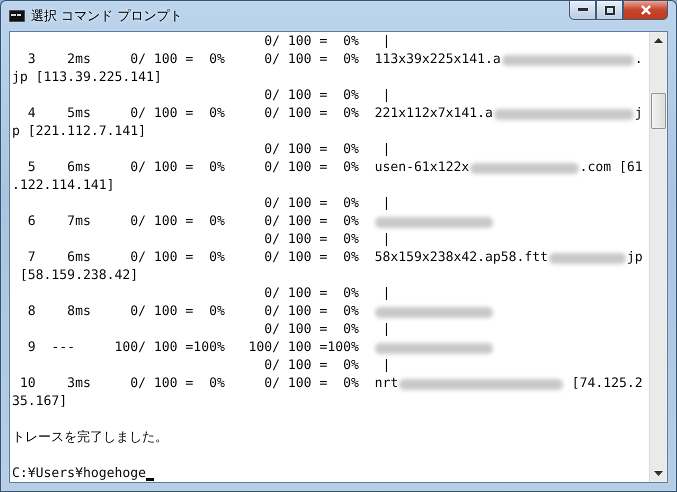  Describe the element at coordinates (259, 114) in the screenshot. I see `console-text: 4 5ms 0/ 100 = 0% 0/ 100 = 0% 221x112x7x141.a` at that location.